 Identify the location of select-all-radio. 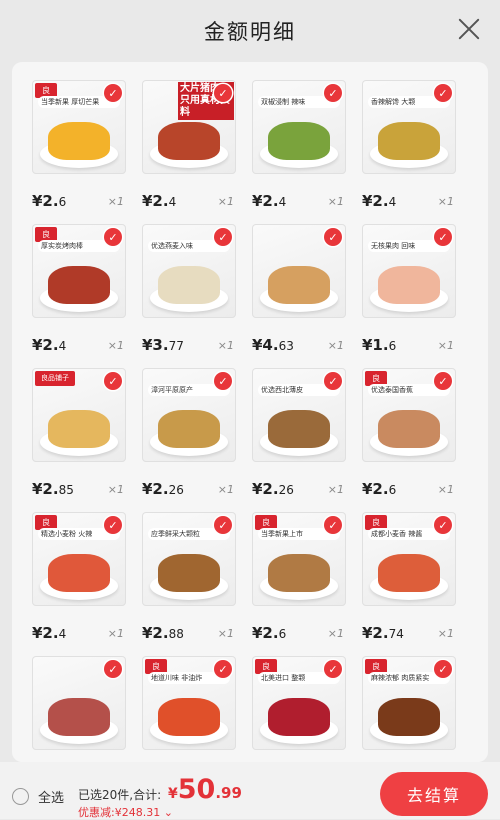
(20, 796).